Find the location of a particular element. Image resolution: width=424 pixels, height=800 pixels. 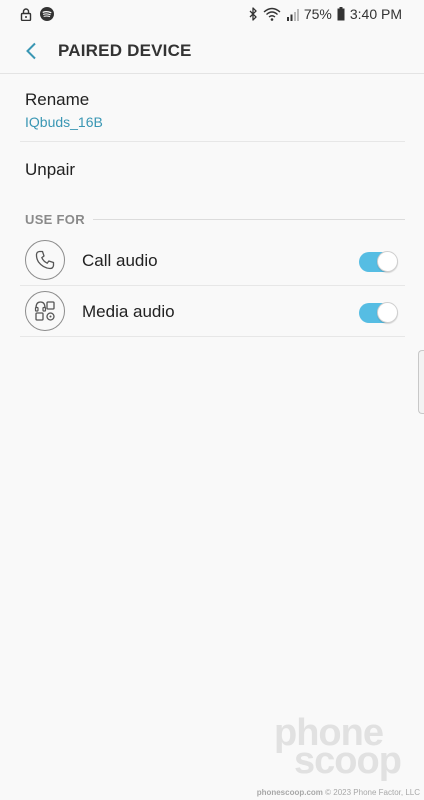

spotify-icon is located at coordinates (47, 14).